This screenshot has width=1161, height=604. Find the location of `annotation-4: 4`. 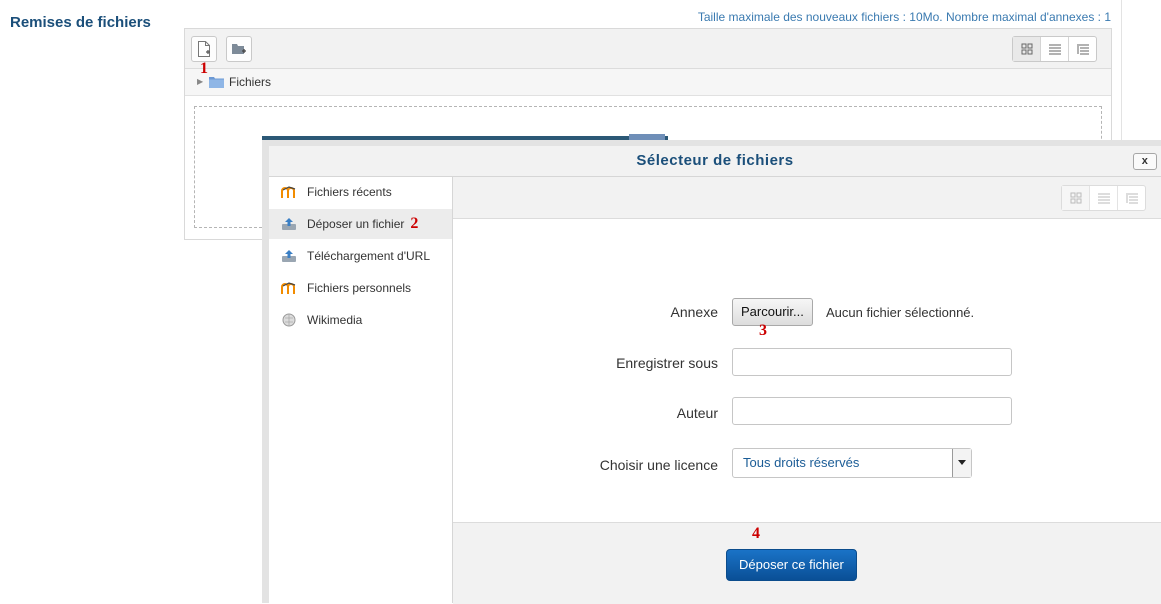

annotation-4: 4 is located at coordinates (756, 533).